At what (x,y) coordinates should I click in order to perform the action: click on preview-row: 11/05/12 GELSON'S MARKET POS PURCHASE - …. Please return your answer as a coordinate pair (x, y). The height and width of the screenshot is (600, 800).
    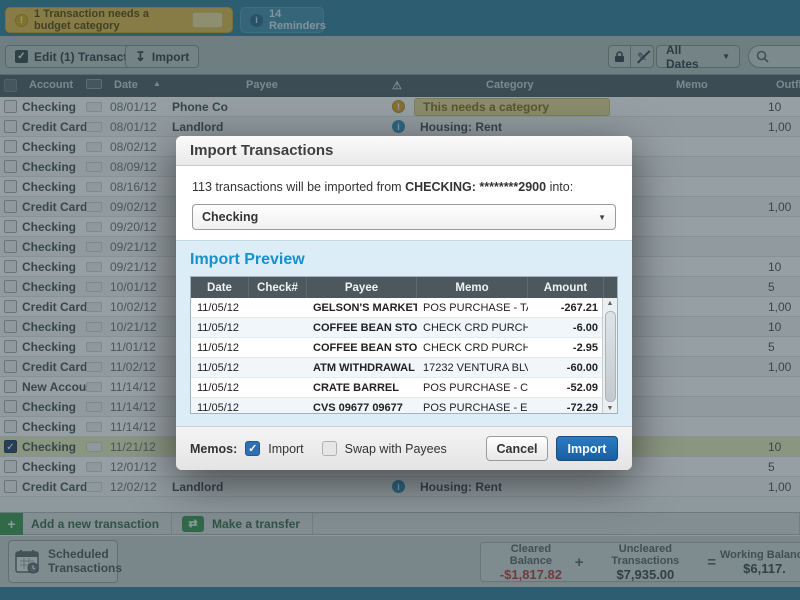
    Looking at the image, I should click on (404, 308).